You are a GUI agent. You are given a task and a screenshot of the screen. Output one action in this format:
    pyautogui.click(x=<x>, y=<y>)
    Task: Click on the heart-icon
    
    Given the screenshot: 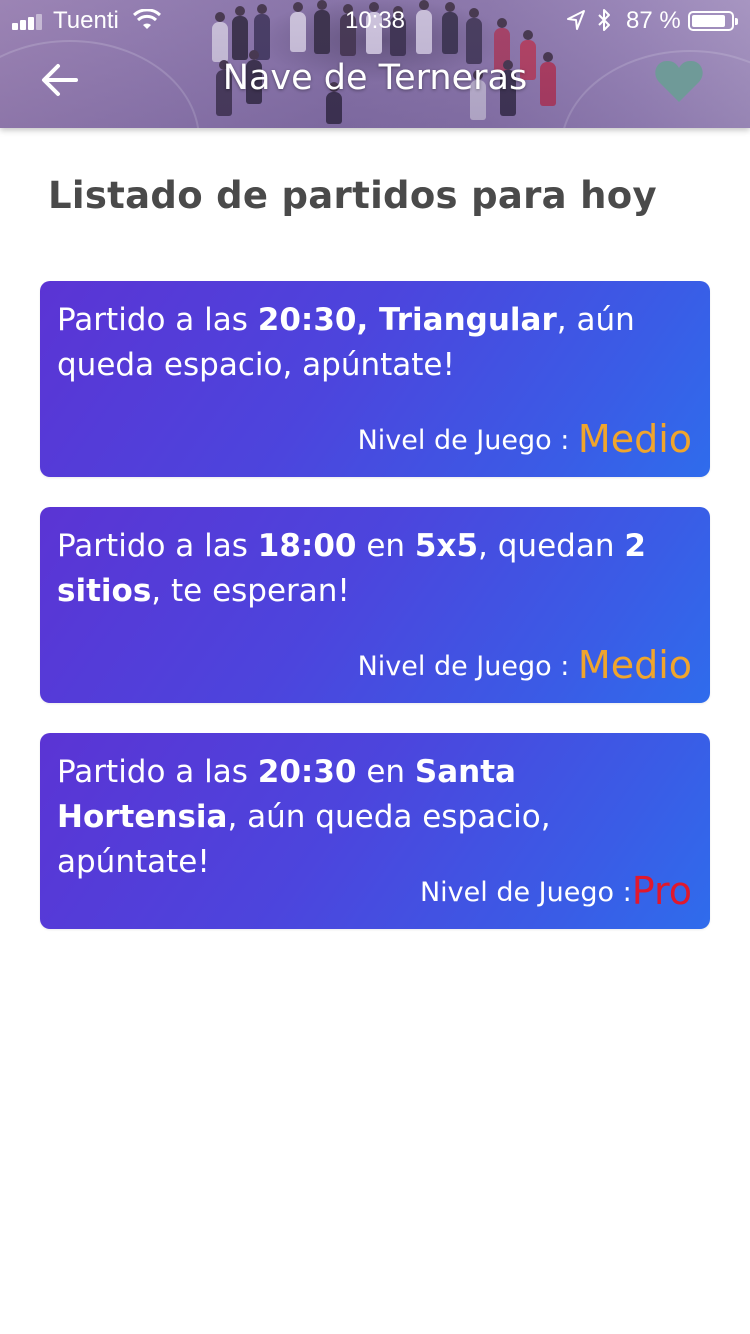 What is the action you would take?
    pyautogui.click(x=679, y=81)
    